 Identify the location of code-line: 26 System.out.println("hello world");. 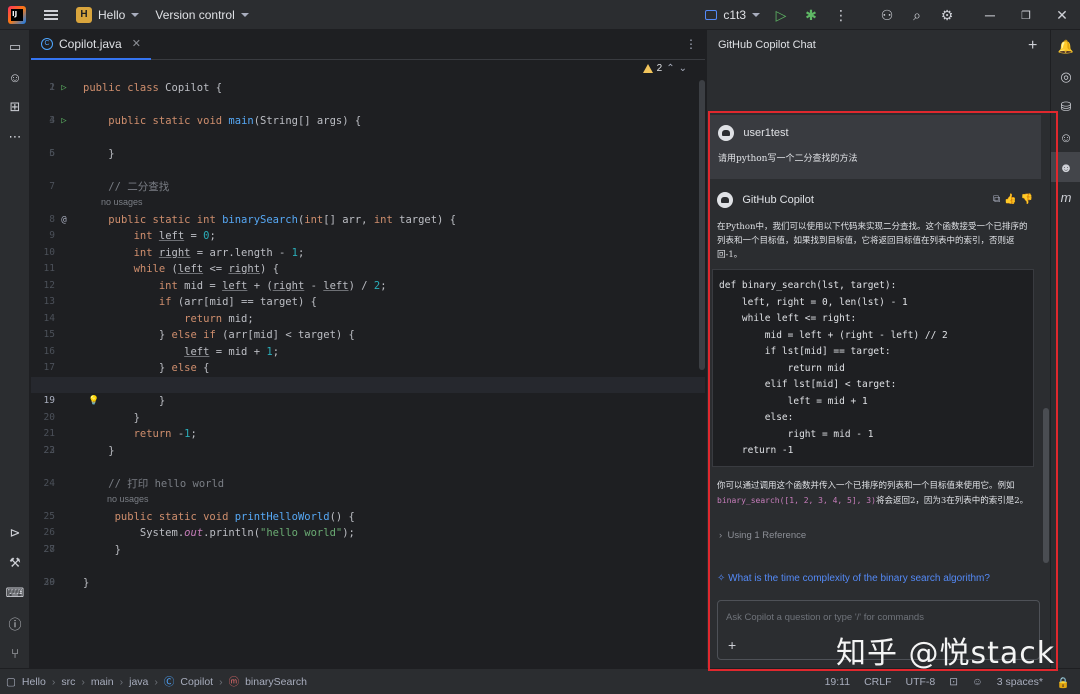
(199, 533).